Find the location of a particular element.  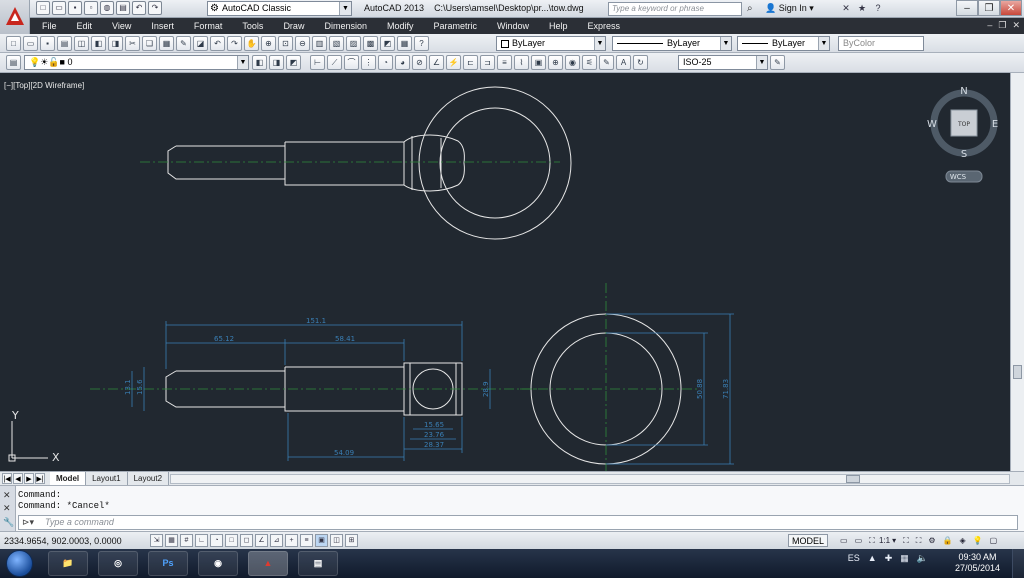

prev-tab-icon: ◀ is located at coordinates (18, 478).